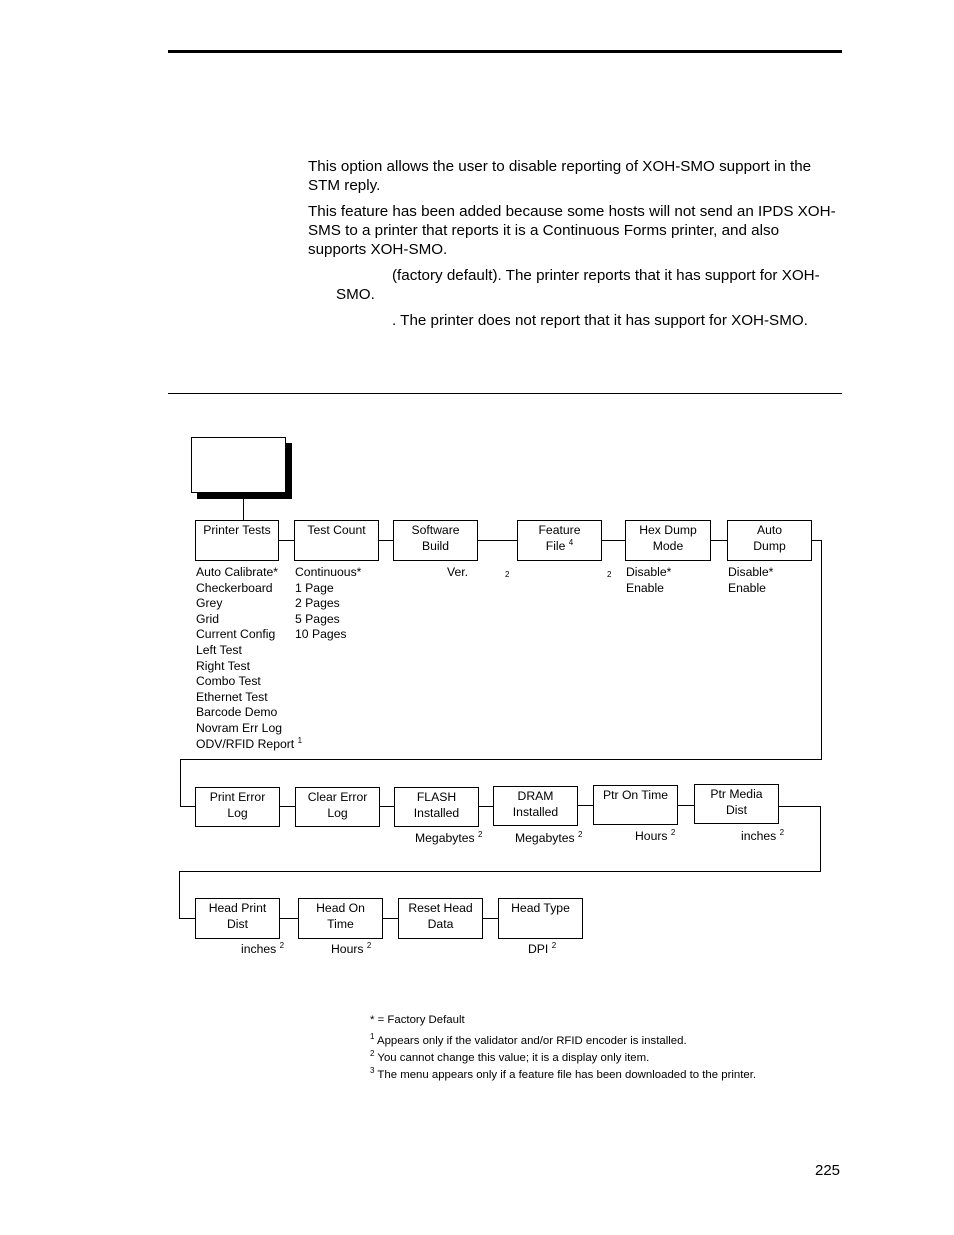 This screenshot has width=954, height=1235. I want to click on flash-installed-note: Megabytes 2, so click(449, 838).